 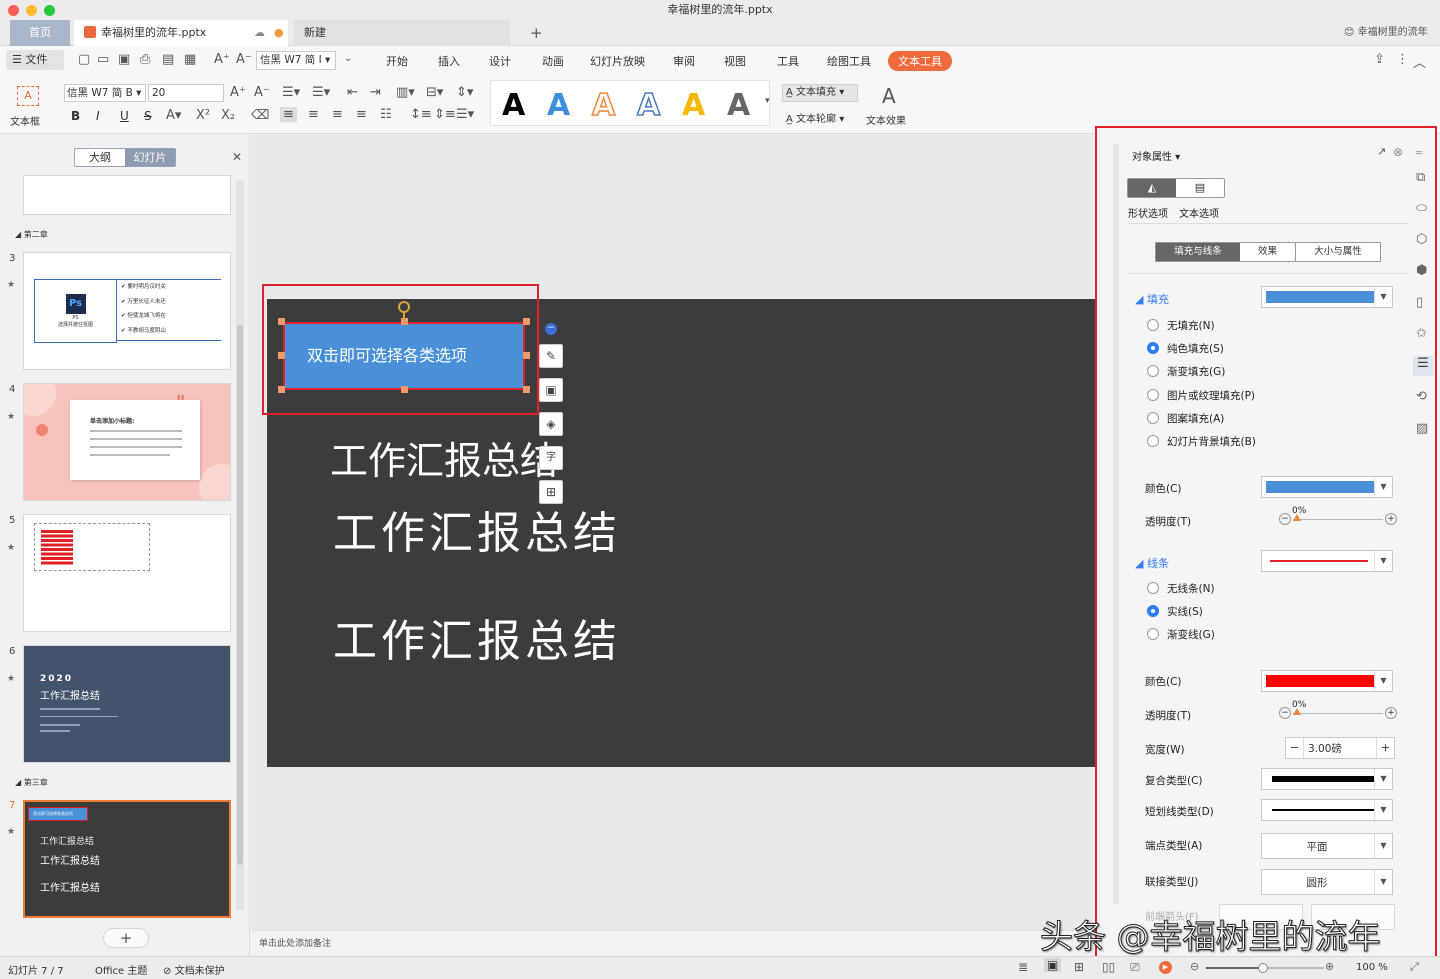 I want to click on superscript-icon: X², so click(x=203, y=115).